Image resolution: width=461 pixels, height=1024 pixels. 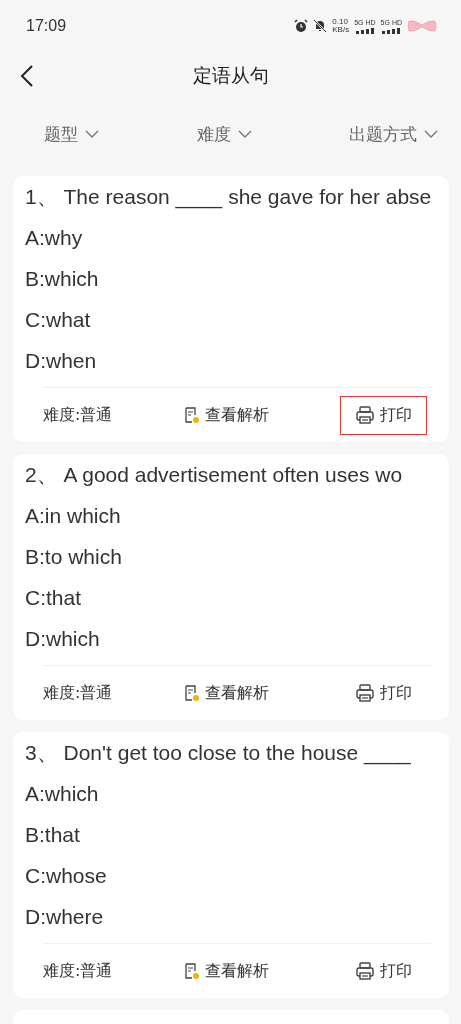 What do you see at coordinates (52, 835) in the screenshot?
I see `answer-option: B:that` at bounding box center [52, 835].